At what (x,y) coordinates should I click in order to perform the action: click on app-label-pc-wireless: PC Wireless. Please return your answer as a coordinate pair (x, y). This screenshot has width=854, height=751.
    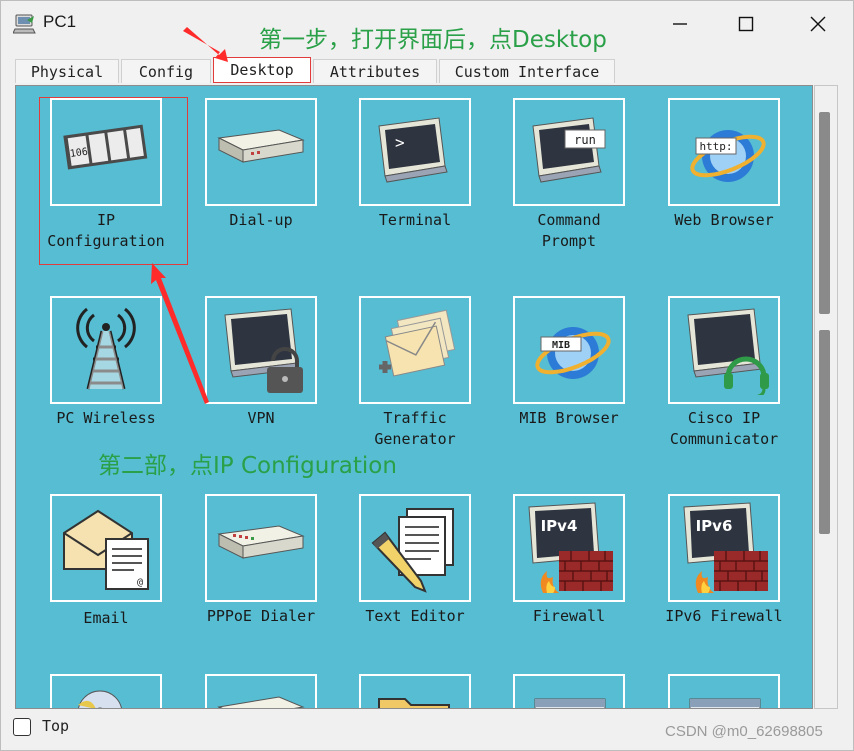
    Looking at the image, I should click on (106, 418).